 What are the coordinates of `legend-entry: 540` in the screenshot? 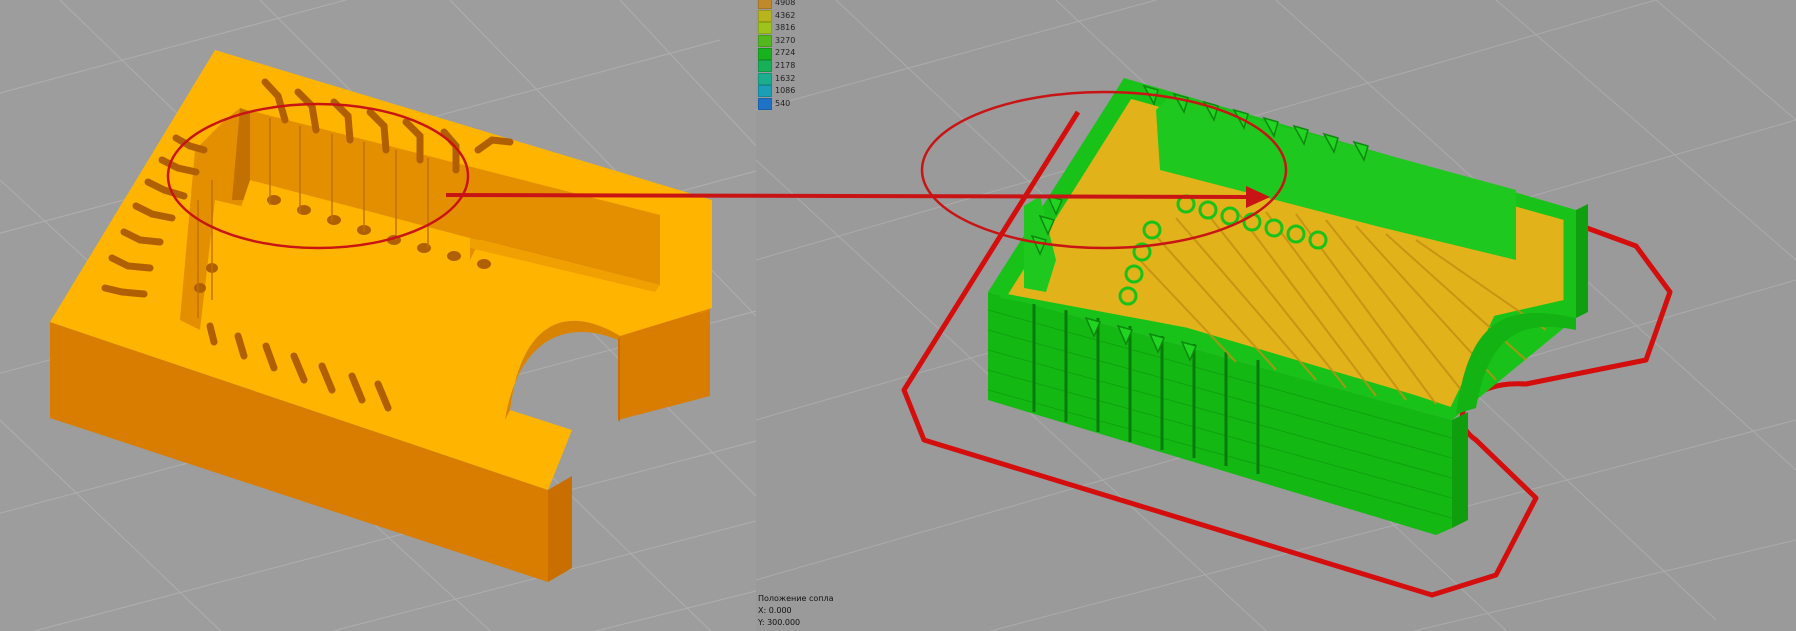 It's located at (776, 104).